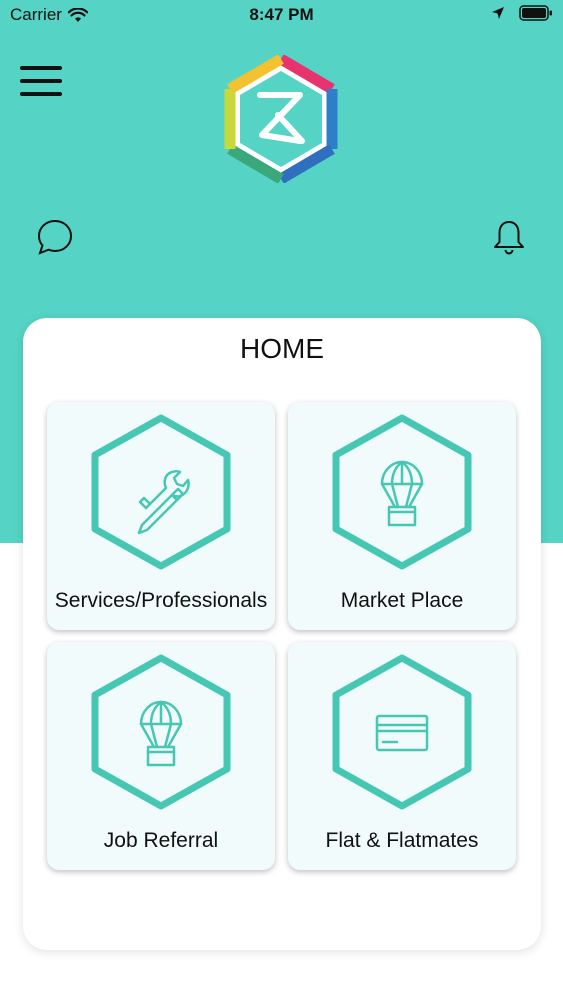 The image size is (563, 1000). What do you see at coordinates (282, 348) in the screenshot?
I see `page-title: HOME` at bounding box center [282, 348].